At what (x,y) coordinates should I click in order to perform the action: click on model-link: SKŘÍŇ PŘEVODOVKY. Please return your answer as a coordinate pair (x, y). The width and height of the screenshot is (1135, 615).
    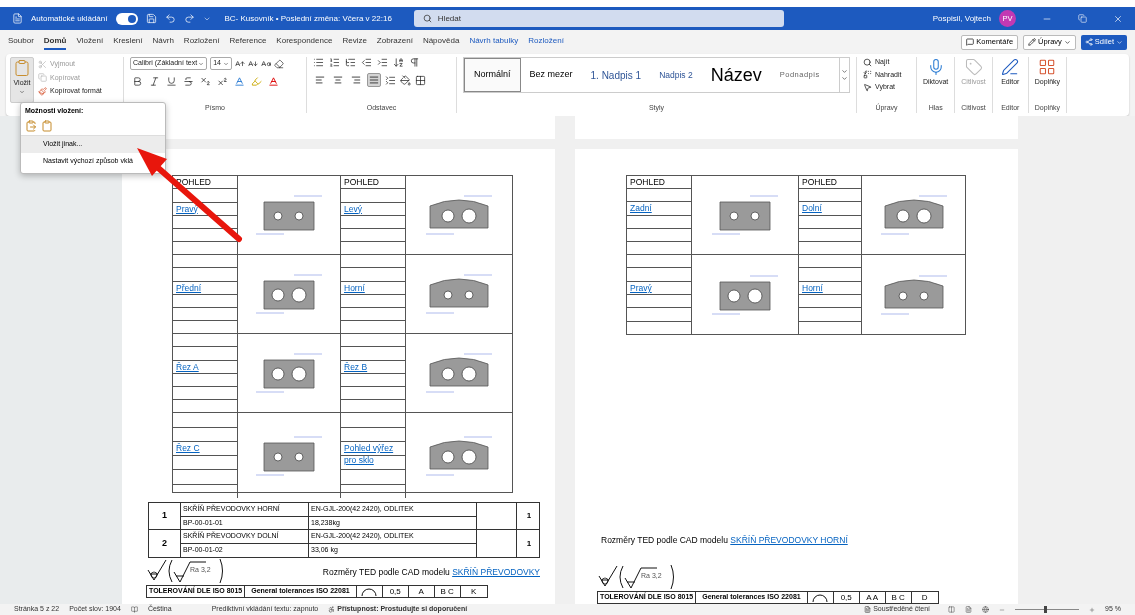
    Looking at the image, I should click on (496, 572).